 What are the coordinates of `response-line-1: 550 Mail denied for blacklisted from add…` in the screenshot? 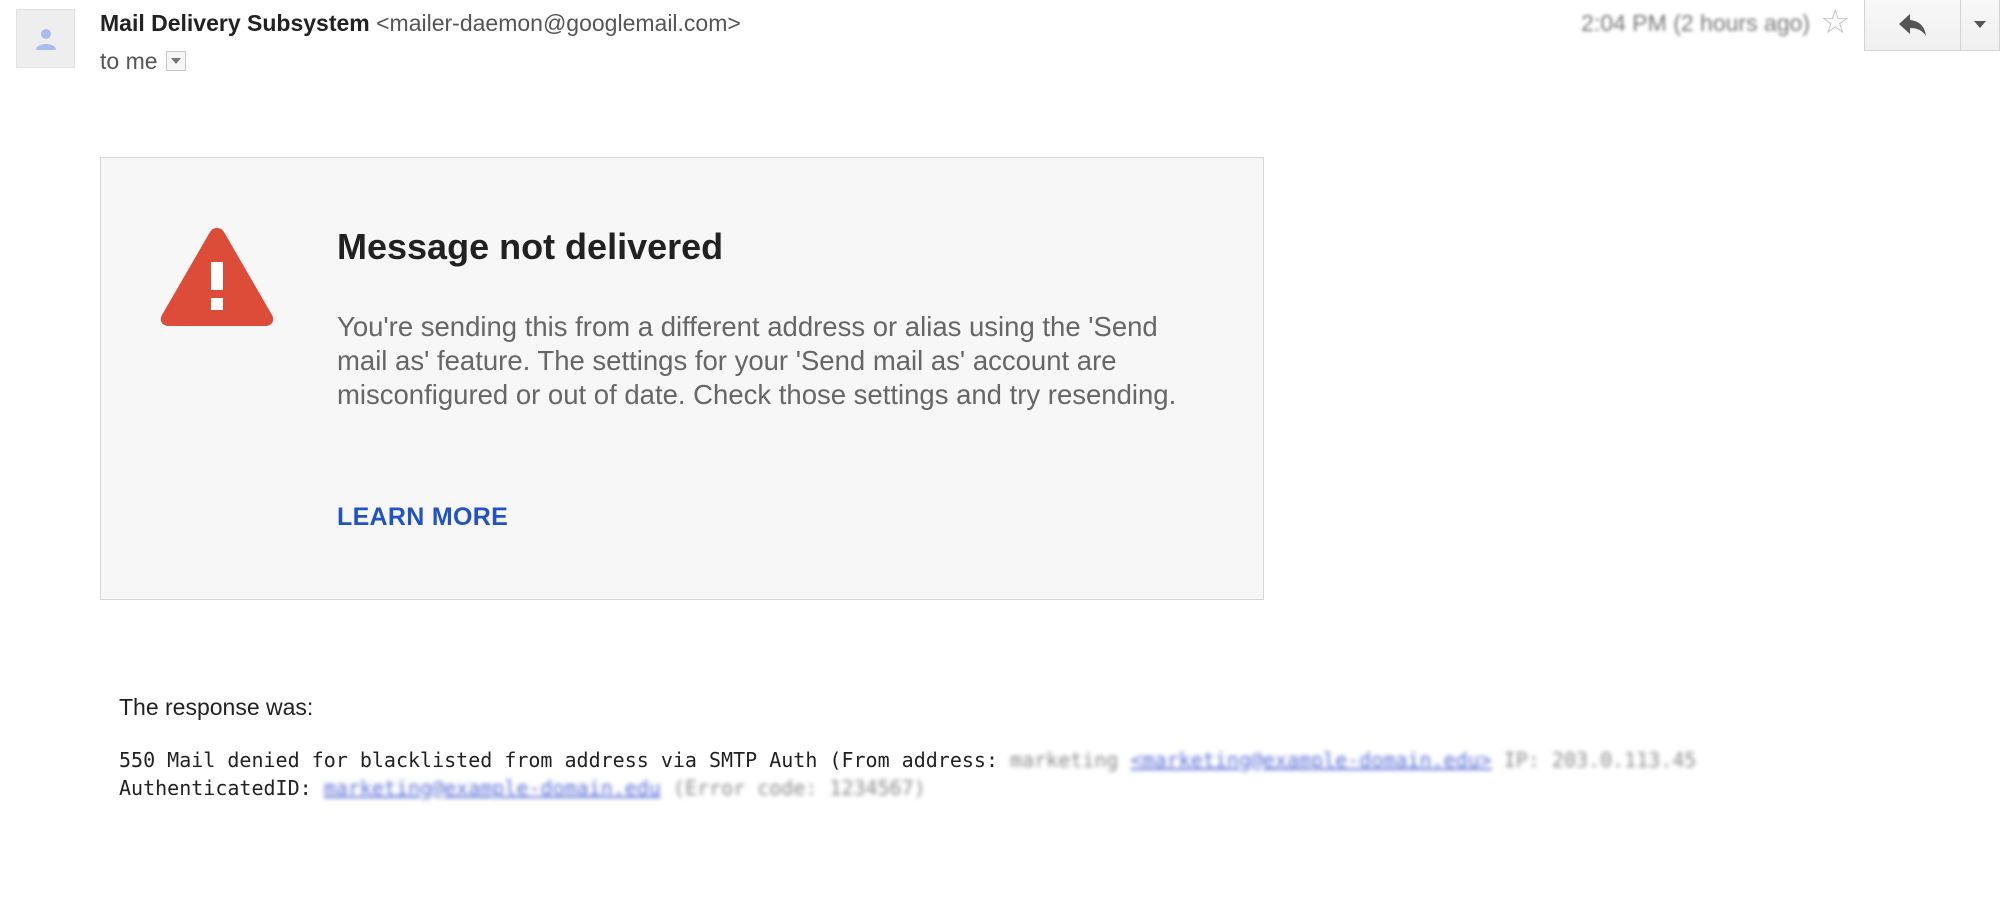 It's located at (907, 760).